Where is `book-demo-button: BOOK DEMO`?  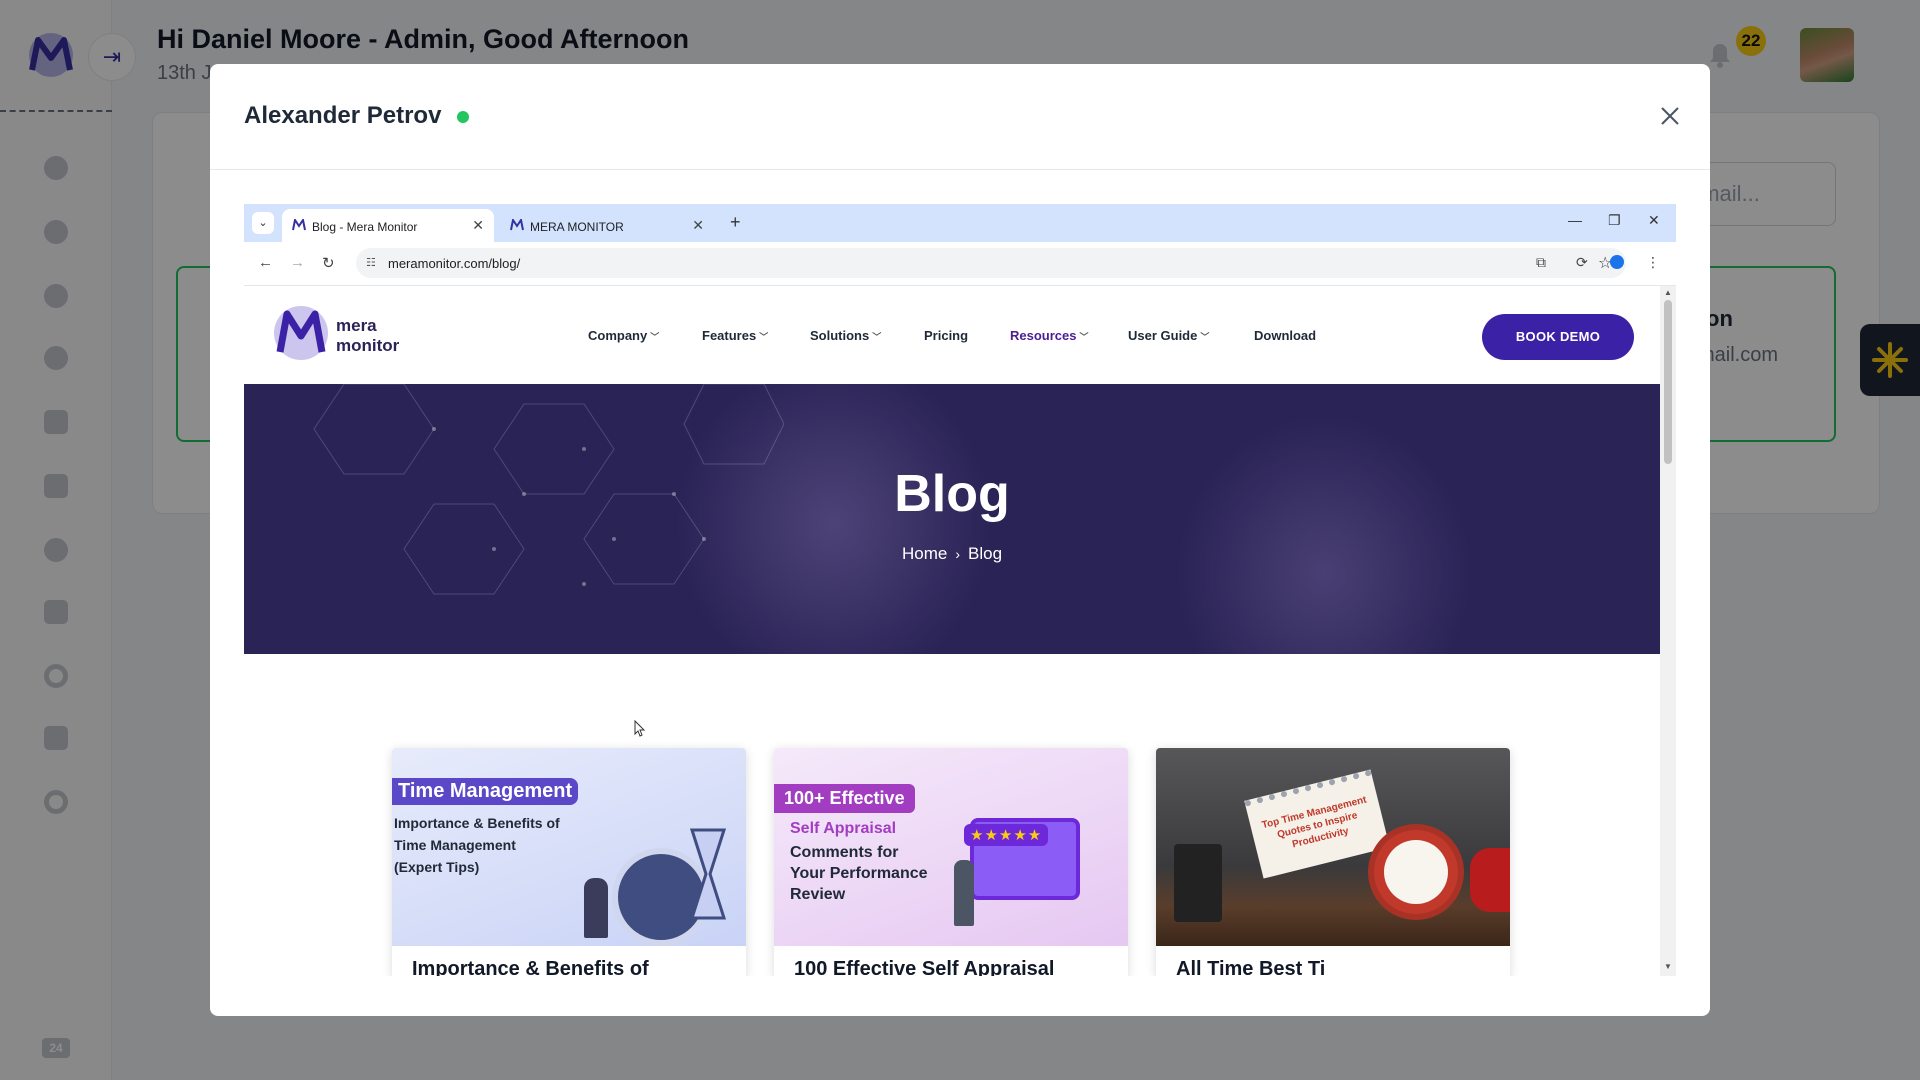
book-demo-button: BOOK DEMO is located at coordinates (1558, 337).